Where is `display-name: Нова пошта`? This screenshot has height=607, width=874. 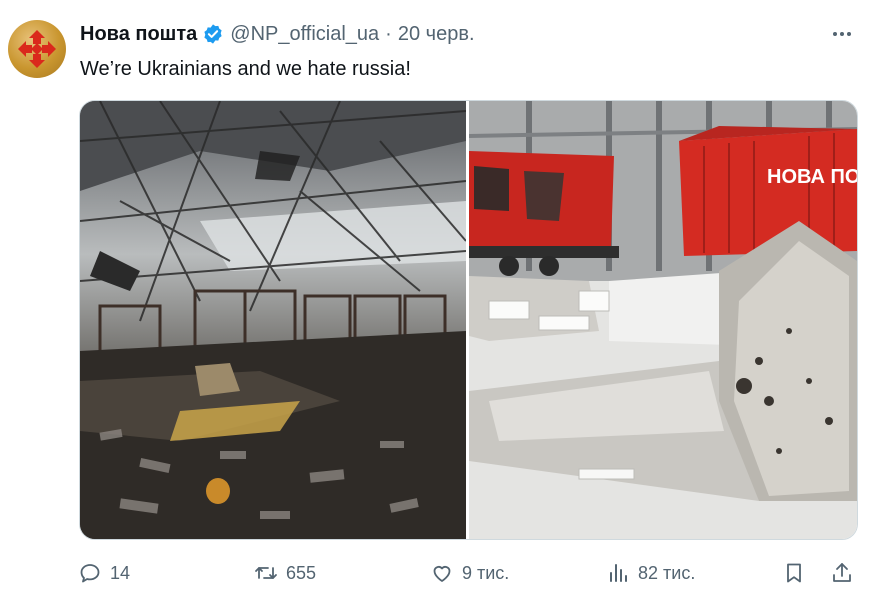 display-name: Нова пошта is located at coordinates (138, 34).